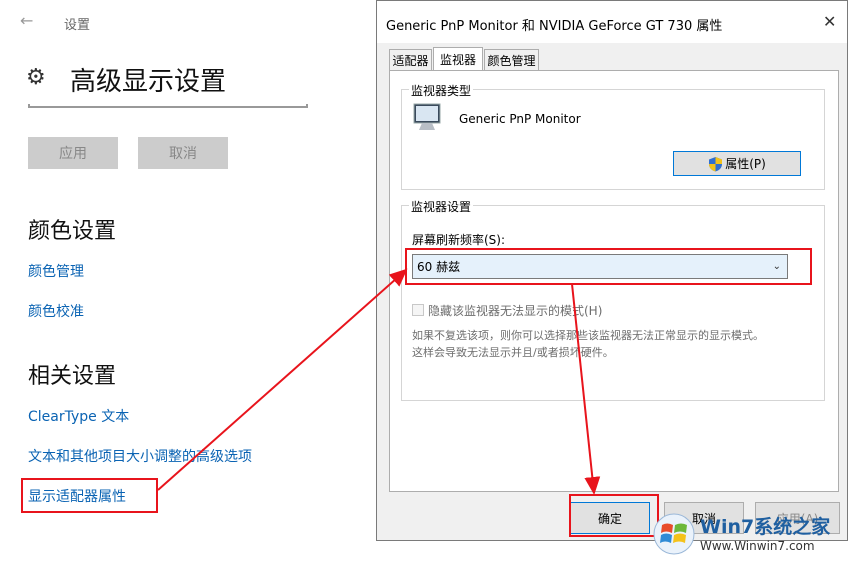 The image size is (848, 562). Describe the element at coordinates (757, 546) in the screenshot. I see `watermark-url: Www.Winwin7.com` at that location.